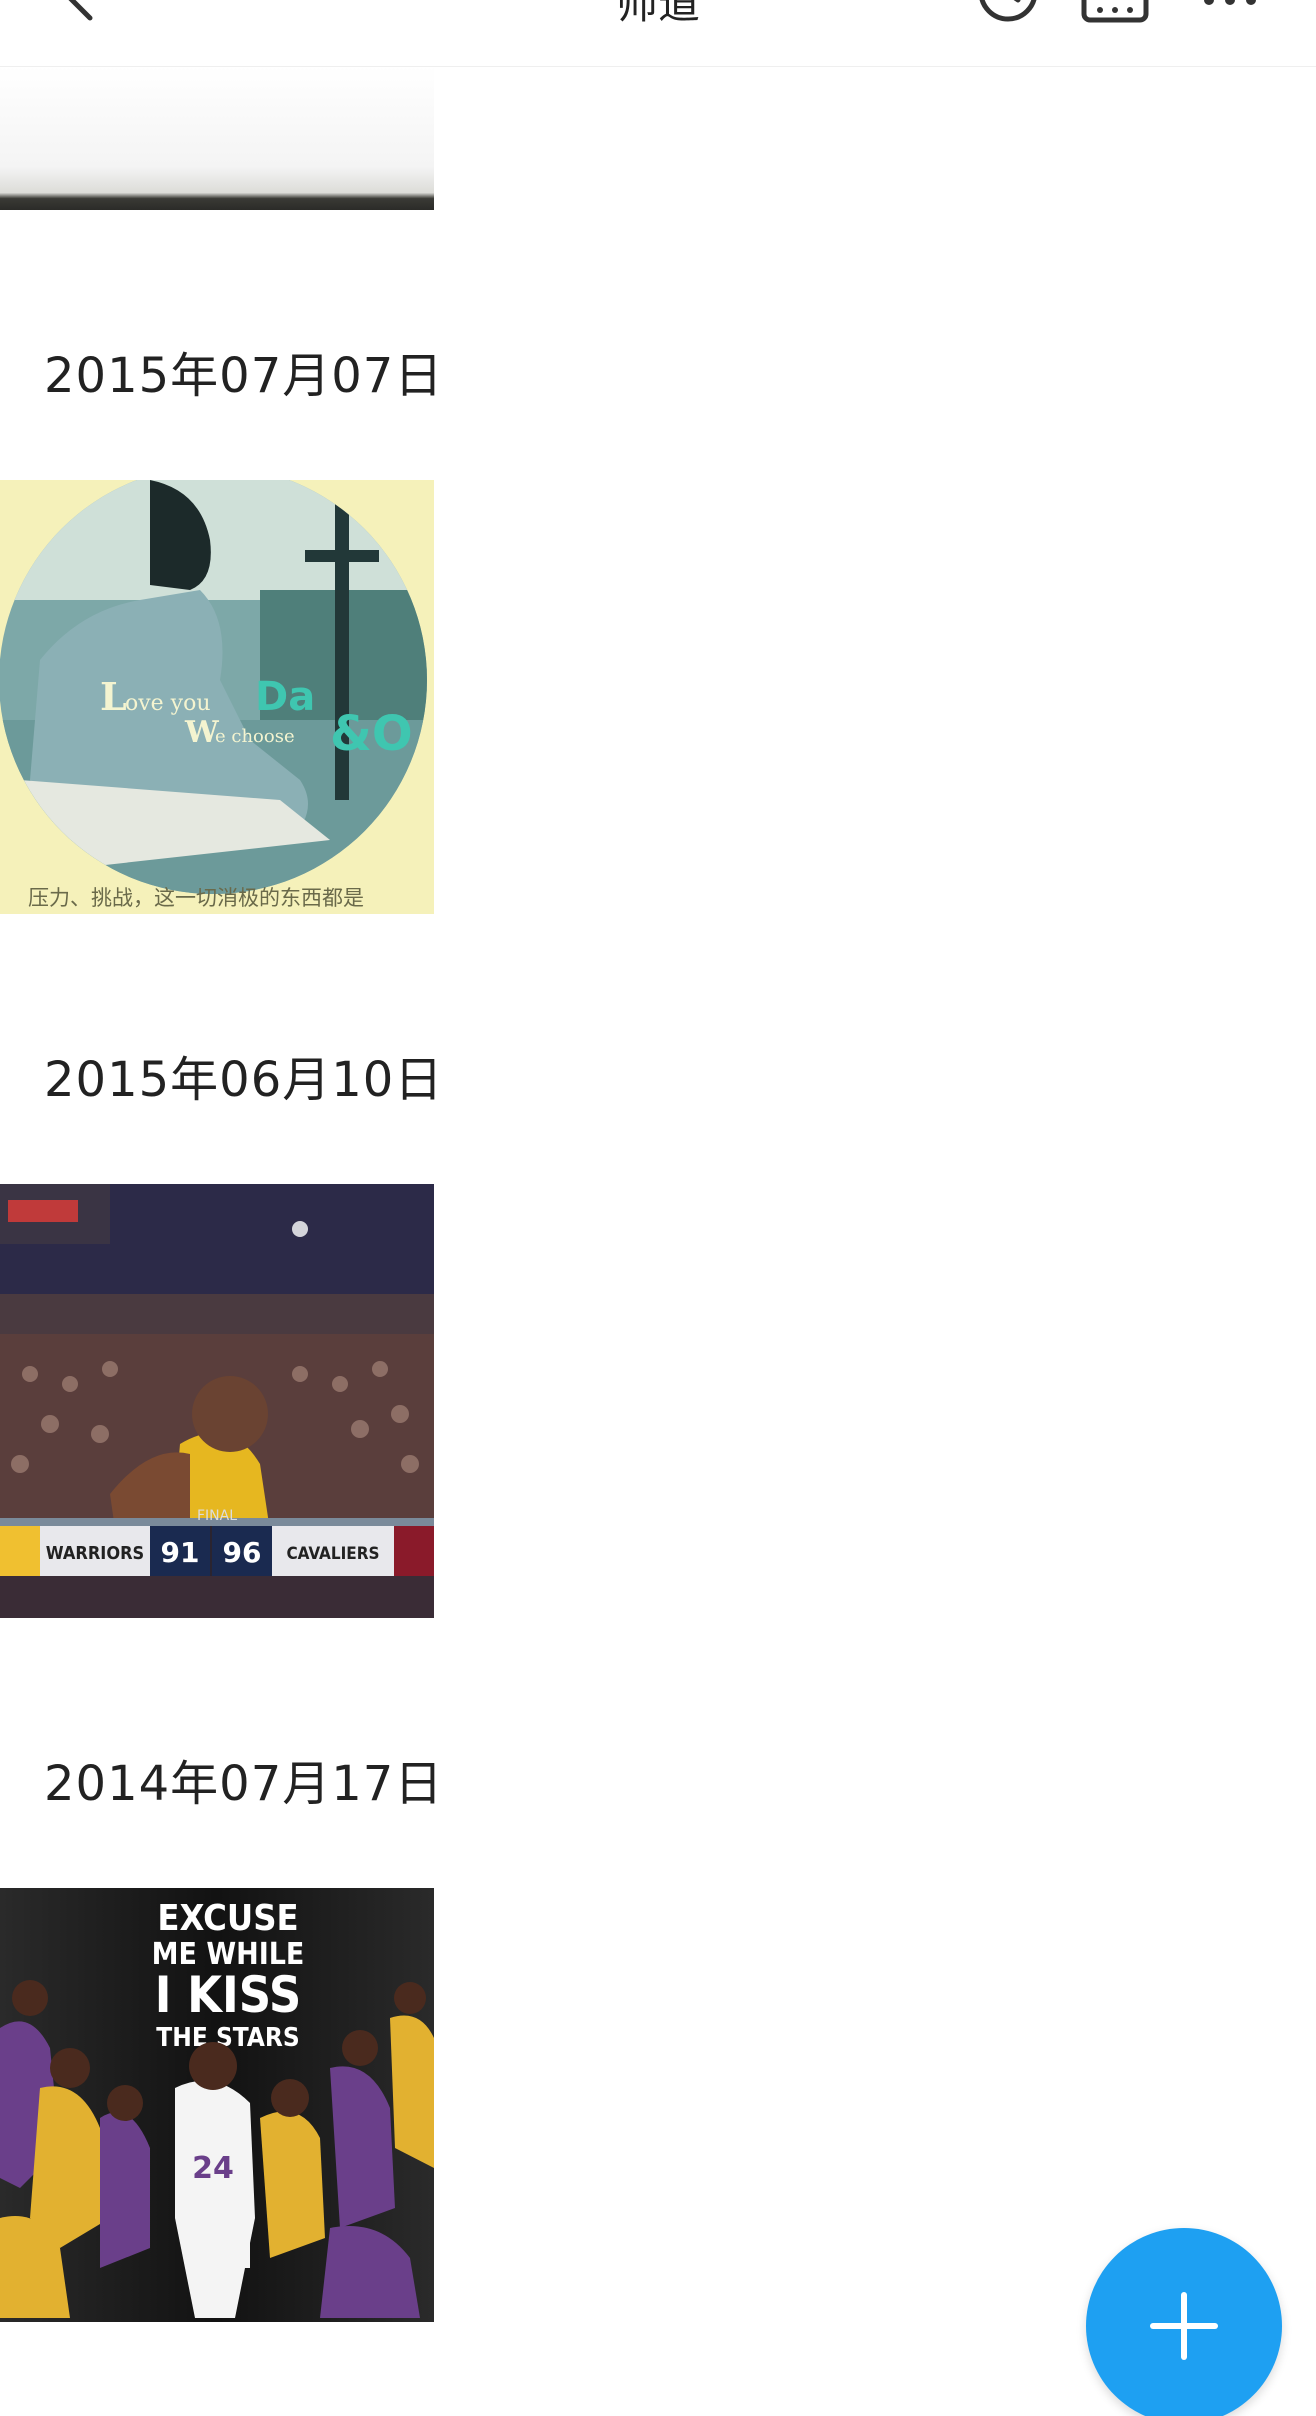 This screenshot has width=1316, height=2416. I want to click on photo-thumbnail: FINAL WARRIORS 91 96 CAVALIERS, so click(217, 1401).